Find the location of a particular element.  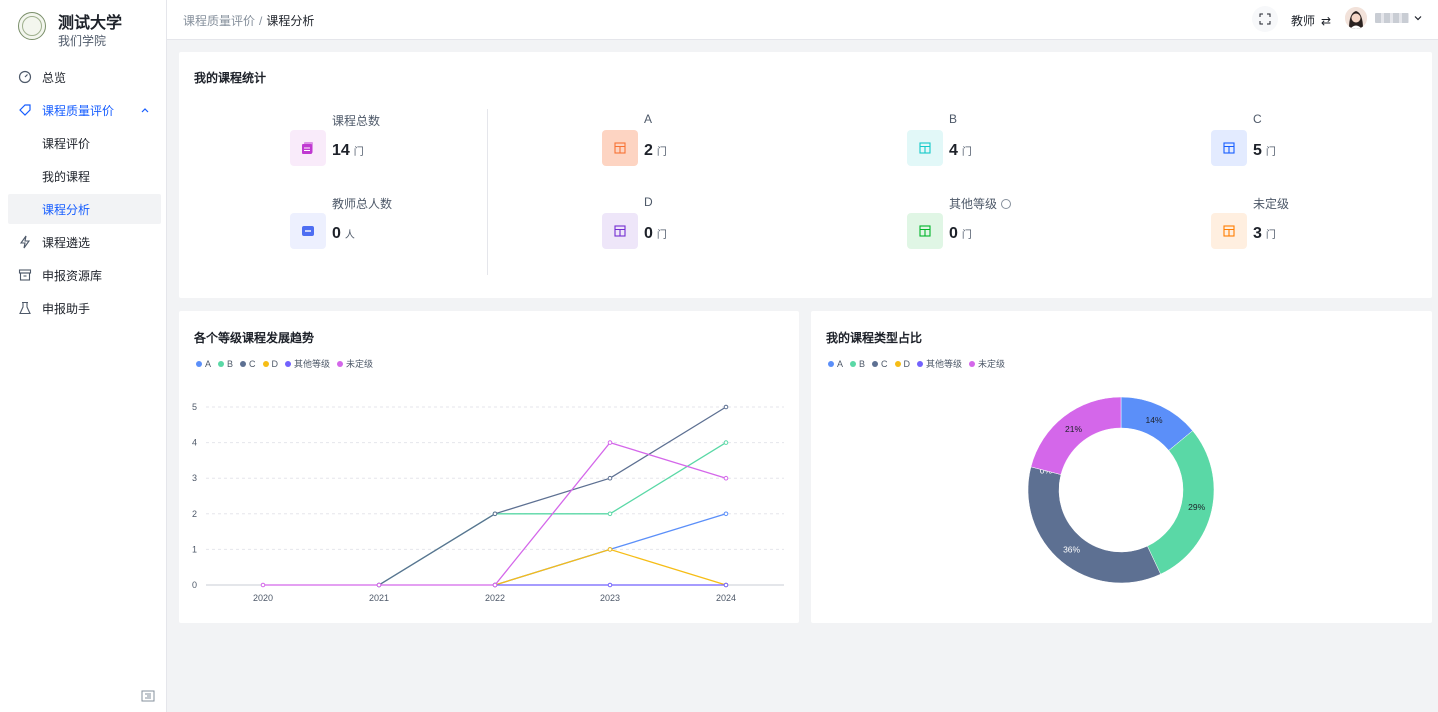

divider is located at coordinates (487, 192).